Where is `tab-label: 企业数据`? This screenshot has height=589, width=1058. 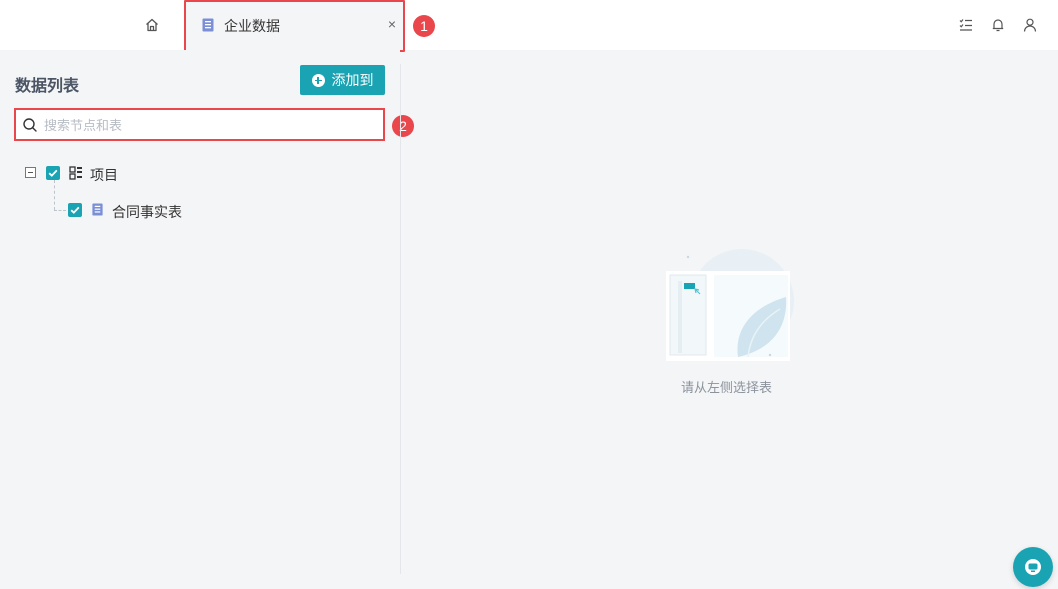
tab-label: 企业数据 is located at coordinates (252, 26).